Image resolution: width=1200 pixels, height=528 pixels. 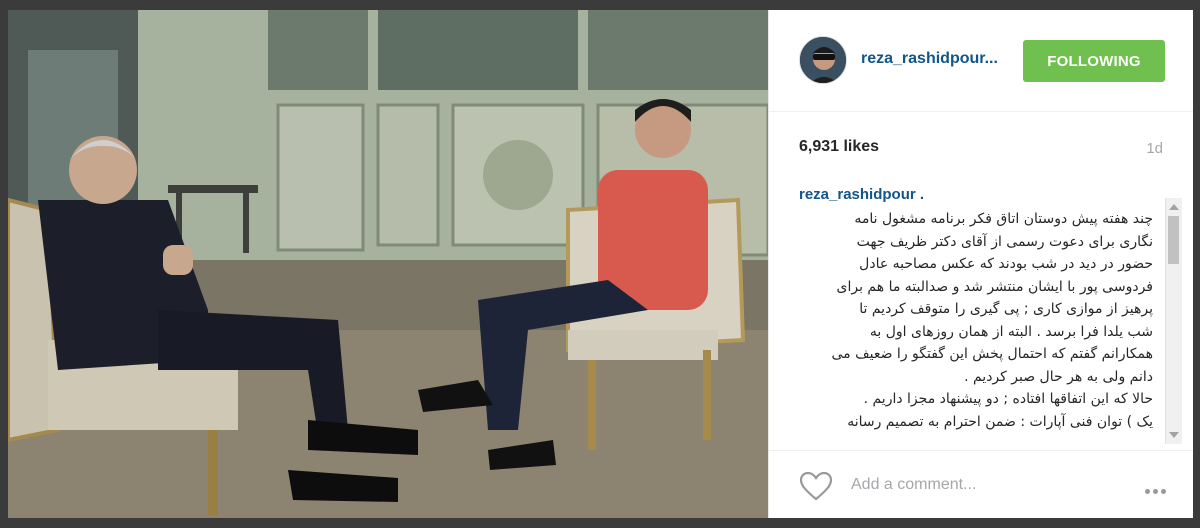 I want to click on caption-author-link: reza_rashidpour ., so click(x=861, y=194).